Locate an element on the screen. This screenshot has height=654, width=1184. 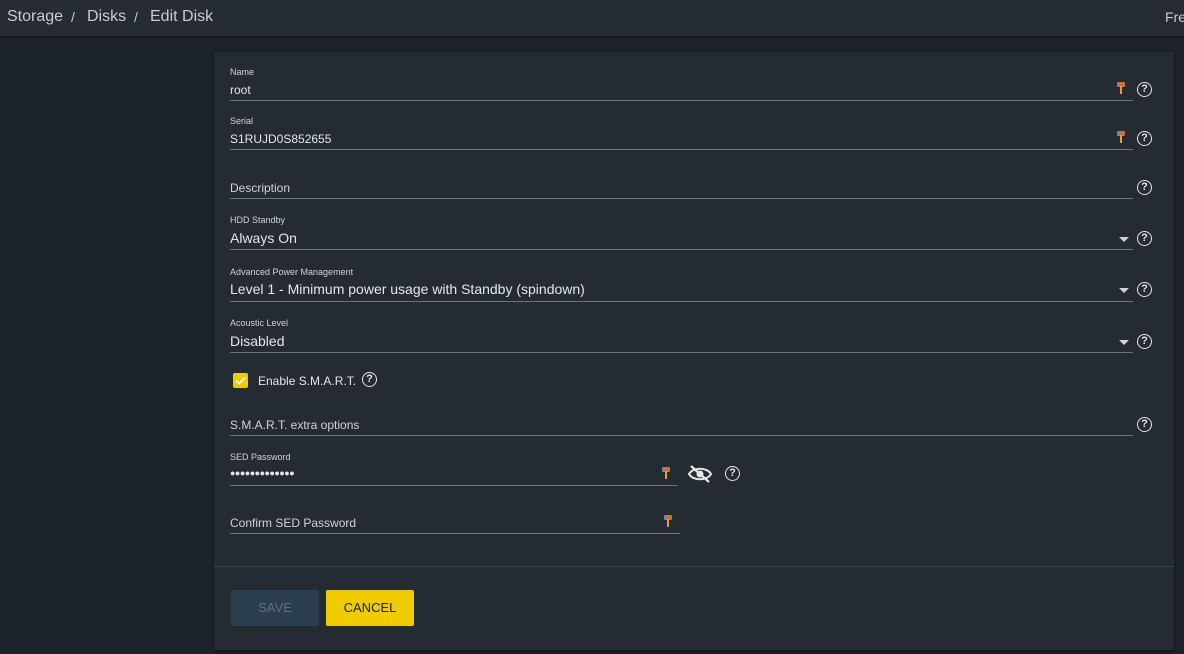
name-input: root is located at coordinates (240, 90).